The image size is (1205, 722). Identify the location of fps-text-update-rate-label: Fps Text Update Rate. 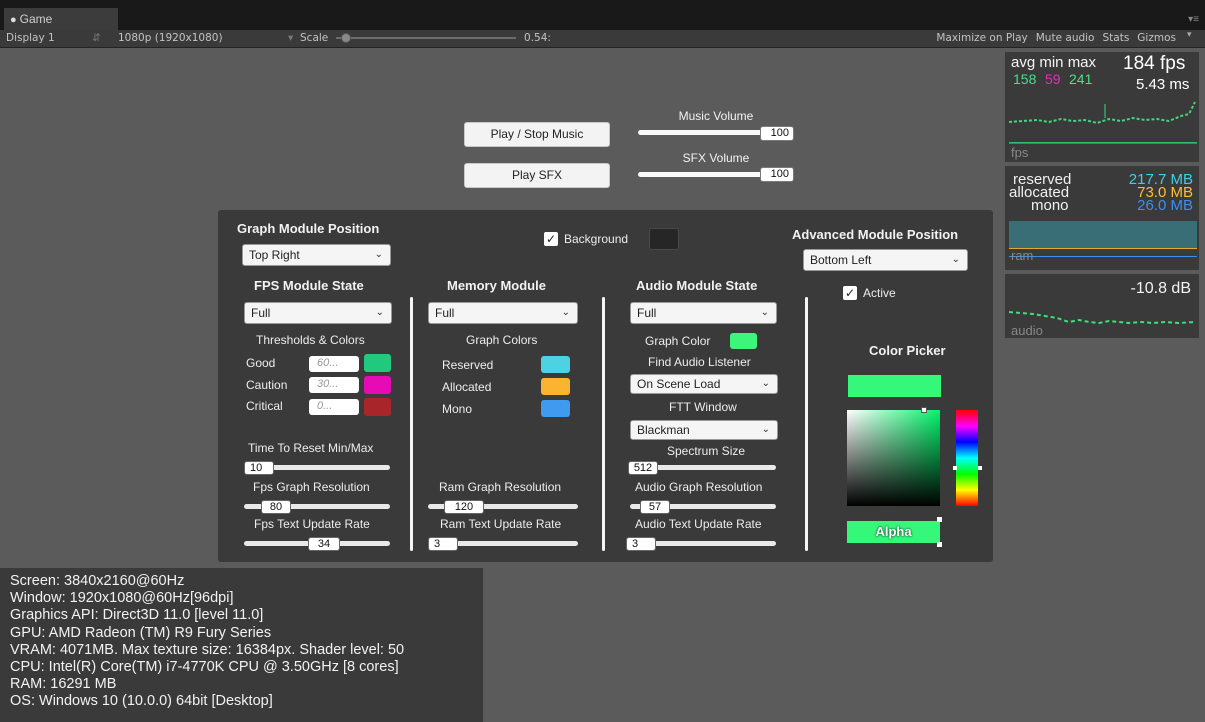
(312, 524).